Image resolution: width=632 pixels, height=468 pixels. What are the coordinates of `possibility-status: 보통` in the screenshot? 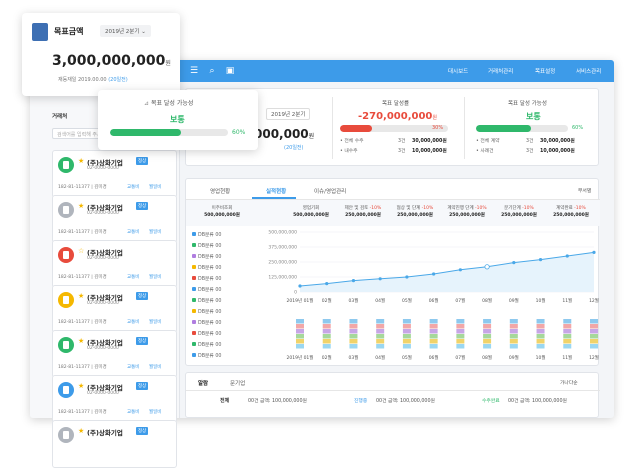 It's located at (533, 116).